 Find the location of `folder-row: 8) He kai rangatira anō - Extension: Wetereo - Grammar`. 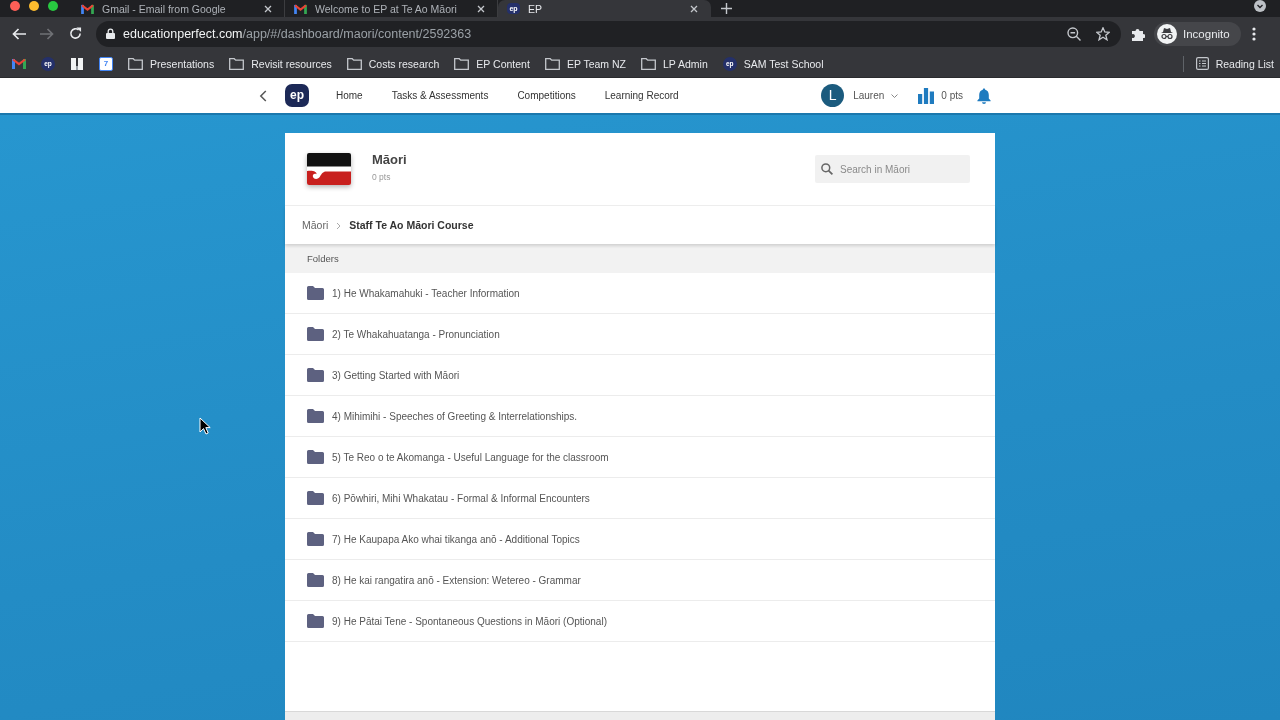

folder-row: 8) He kai rangatira anō - Extension: Wetereo - Grammar is located at coordinates (640, 580).